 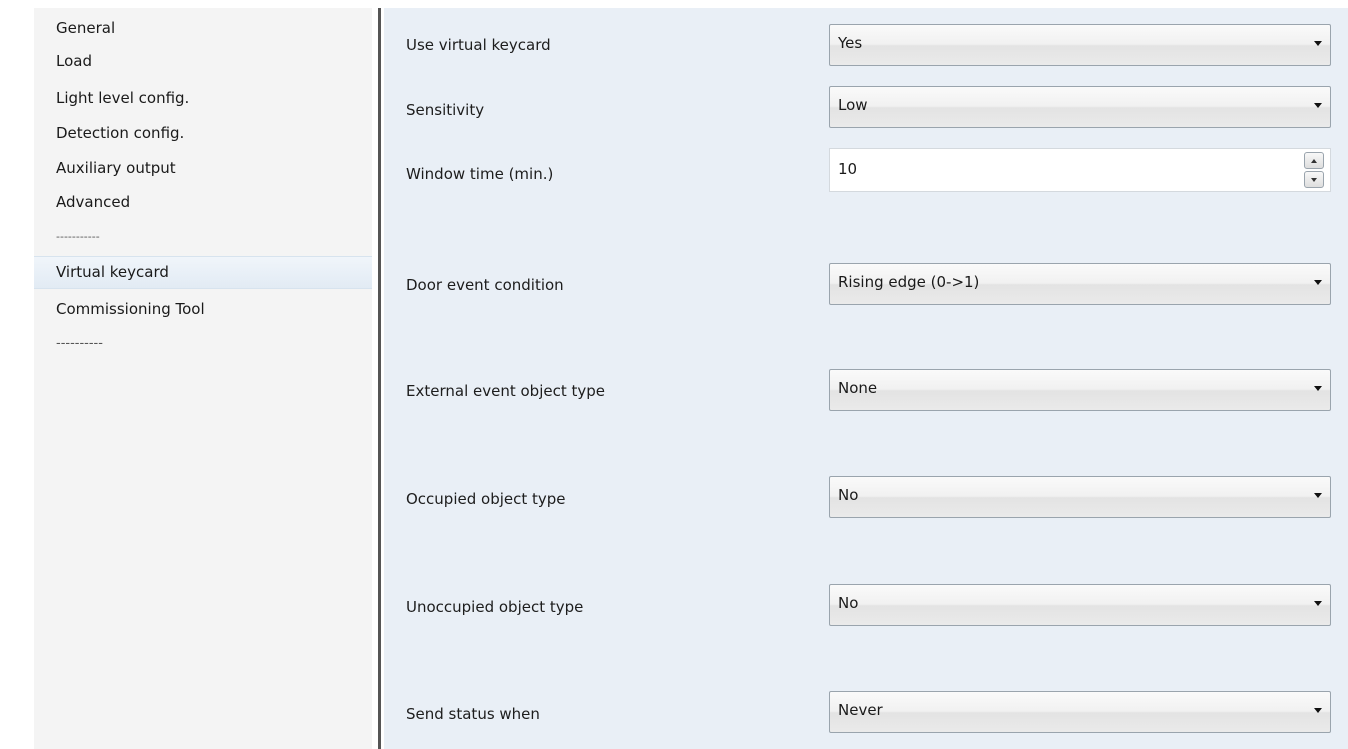 What do you see at coordinates (116, 168) in the screenshot?
I see `sidebar-item-auxiliary-output: Auxiliary output` at bounding box center [116, 168].